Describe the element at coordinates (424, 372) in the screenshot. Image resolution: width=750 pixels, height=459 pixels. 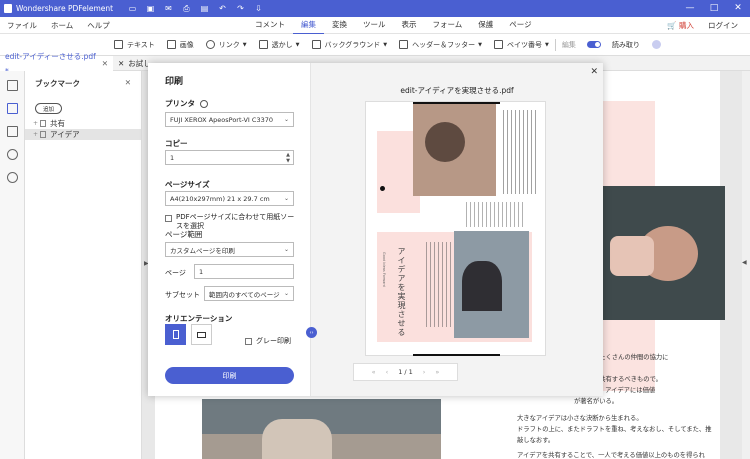
I see `next-page-icon: ›` at that location.